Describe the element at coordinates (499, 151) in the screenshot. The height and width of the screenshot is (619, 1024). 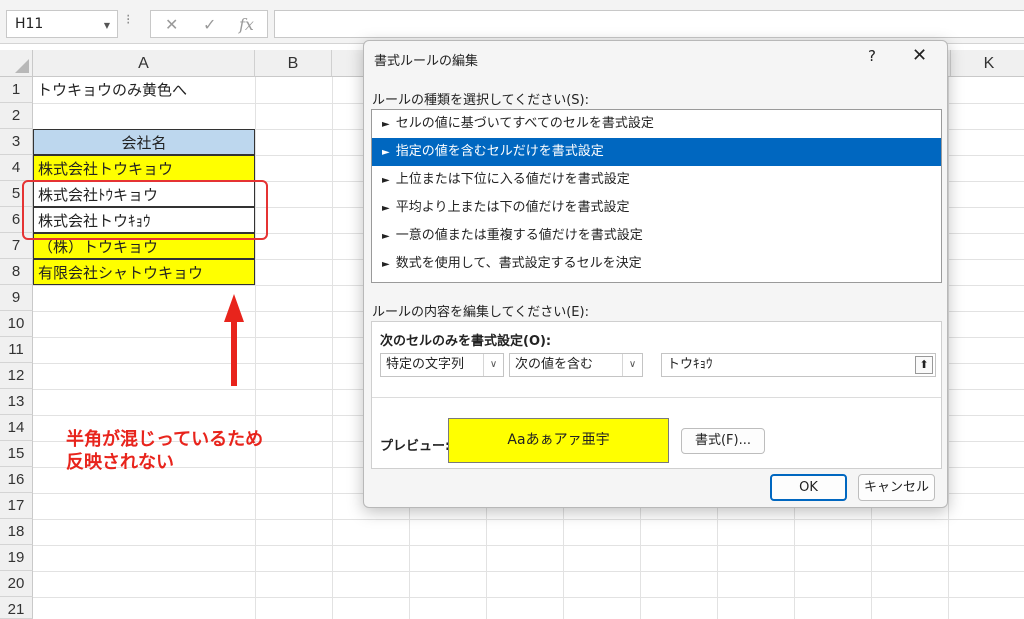
I see `rule-type-text: 指定の値を含むセルだけを書式設定` at that location.